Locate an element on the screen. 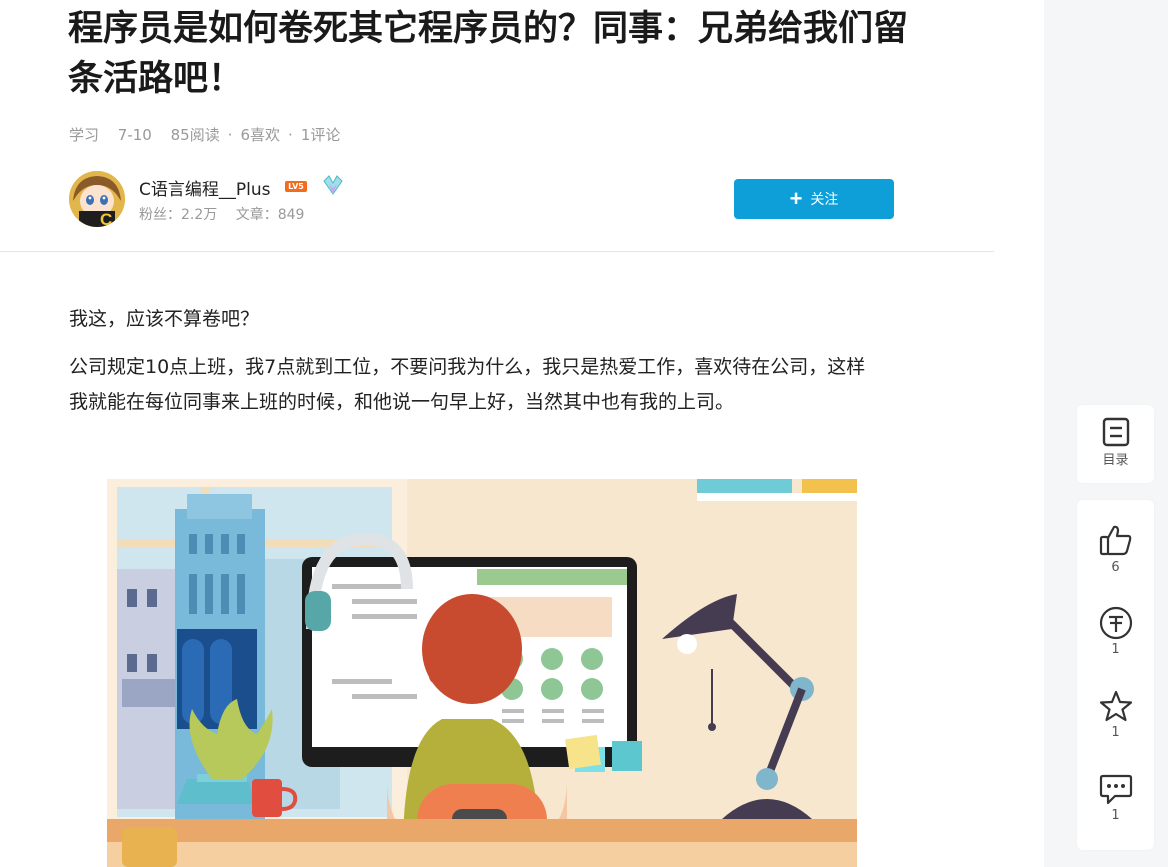 This screenshot has height=867, width=1168. like-count: 6喜欢 is located at coordinates (260, 135).